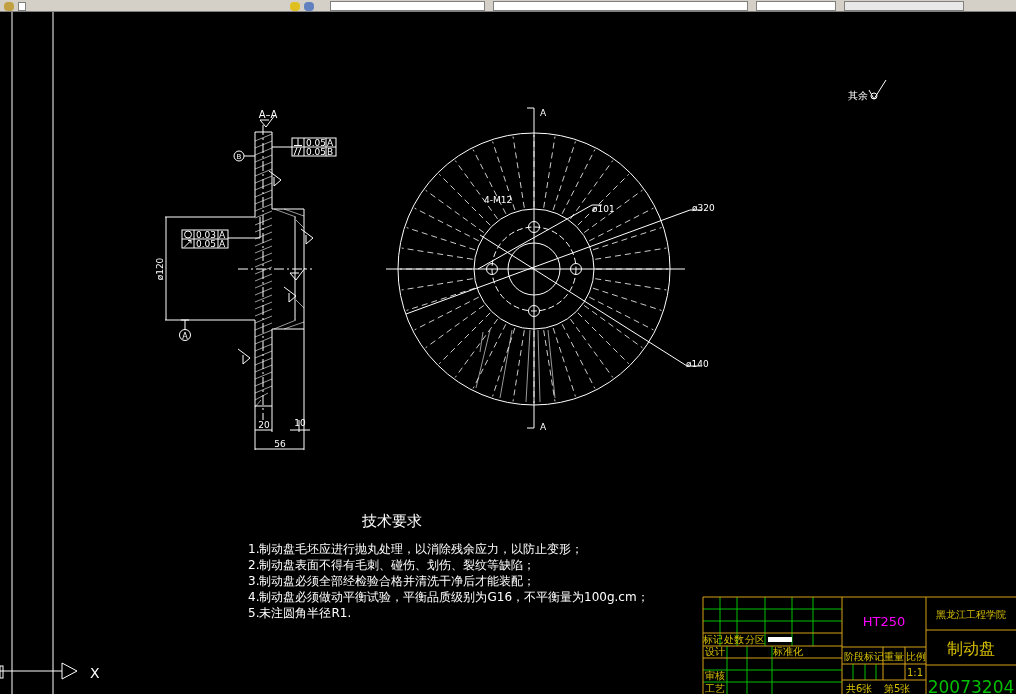 The height and width of the screenshot is (694, 1016). I want to click on section-title: A–A, so click(268, 114).